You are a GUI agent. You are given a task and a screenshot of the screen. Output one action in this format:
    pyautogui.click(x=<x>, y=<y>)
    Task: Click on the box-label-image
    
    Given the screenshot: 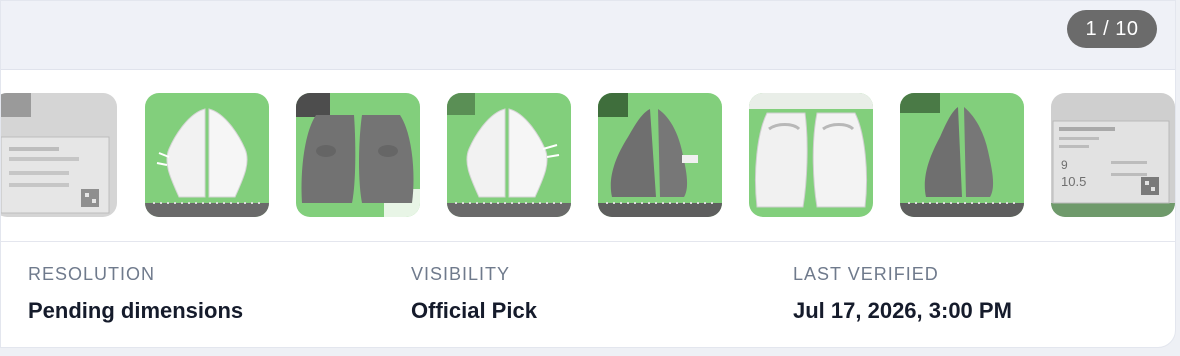 What is the action you would take?
    pyautogui.click(x=59, y=155)
    